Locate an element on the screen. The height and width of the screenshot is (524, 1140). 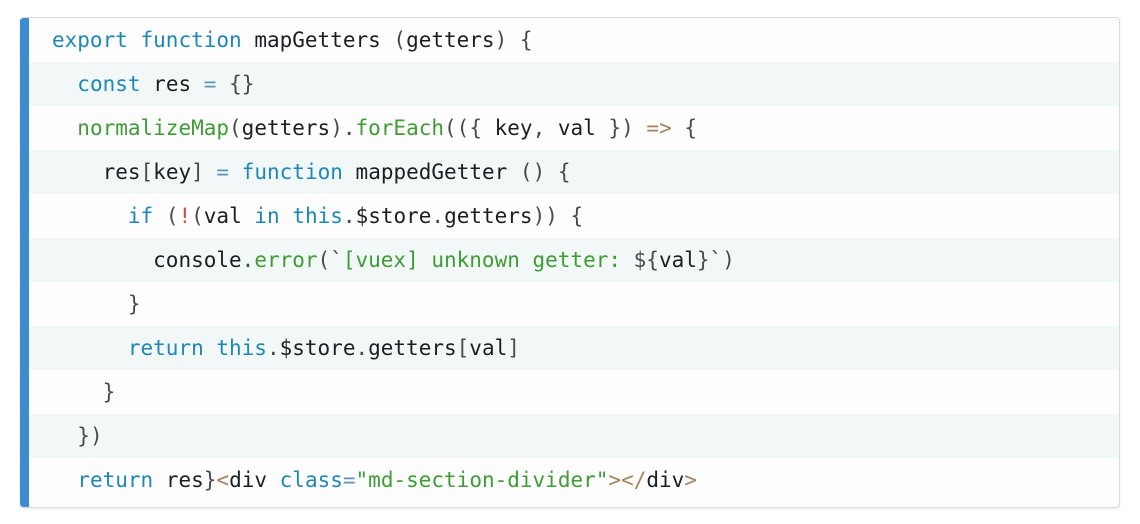
code-block-accent-bar is located at coordinates (24, 262).